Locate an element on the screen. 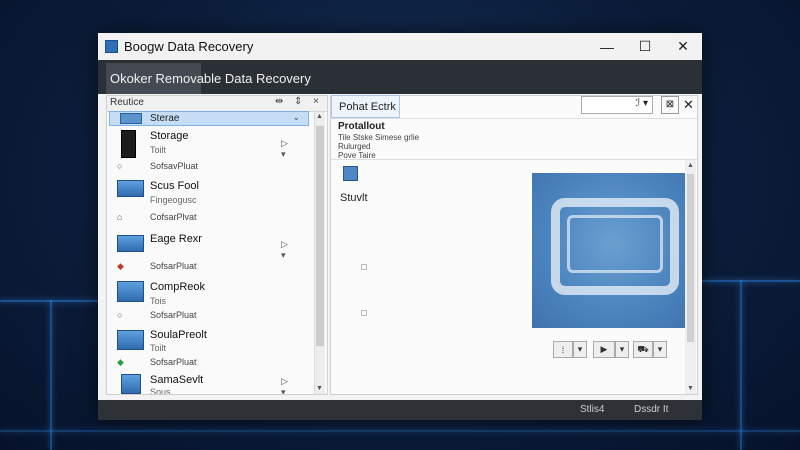 The width and height of the screenshot is (800, 450). device-status: CofsarPlvat is located at coordinates (173, 217).